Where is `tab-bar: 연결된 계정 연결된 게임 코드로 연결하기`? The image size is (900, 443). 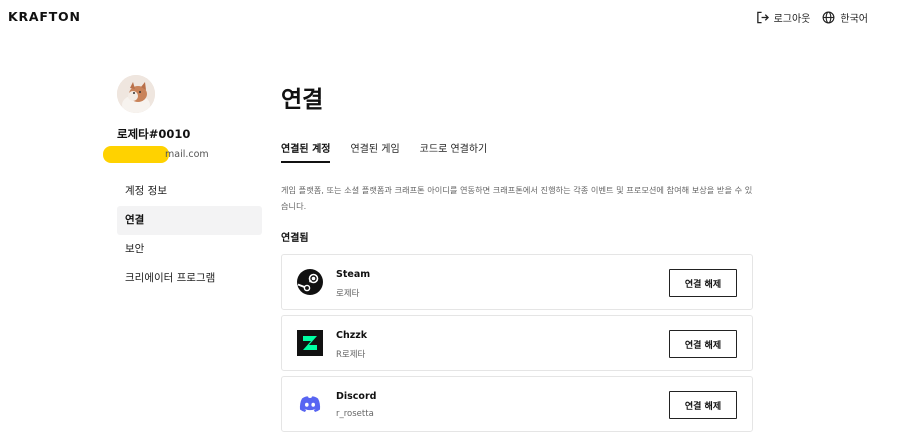
tab-bar: 연결된 계정 연결된 게임 코드로 연결하기 is located at coordinates (384, 151).